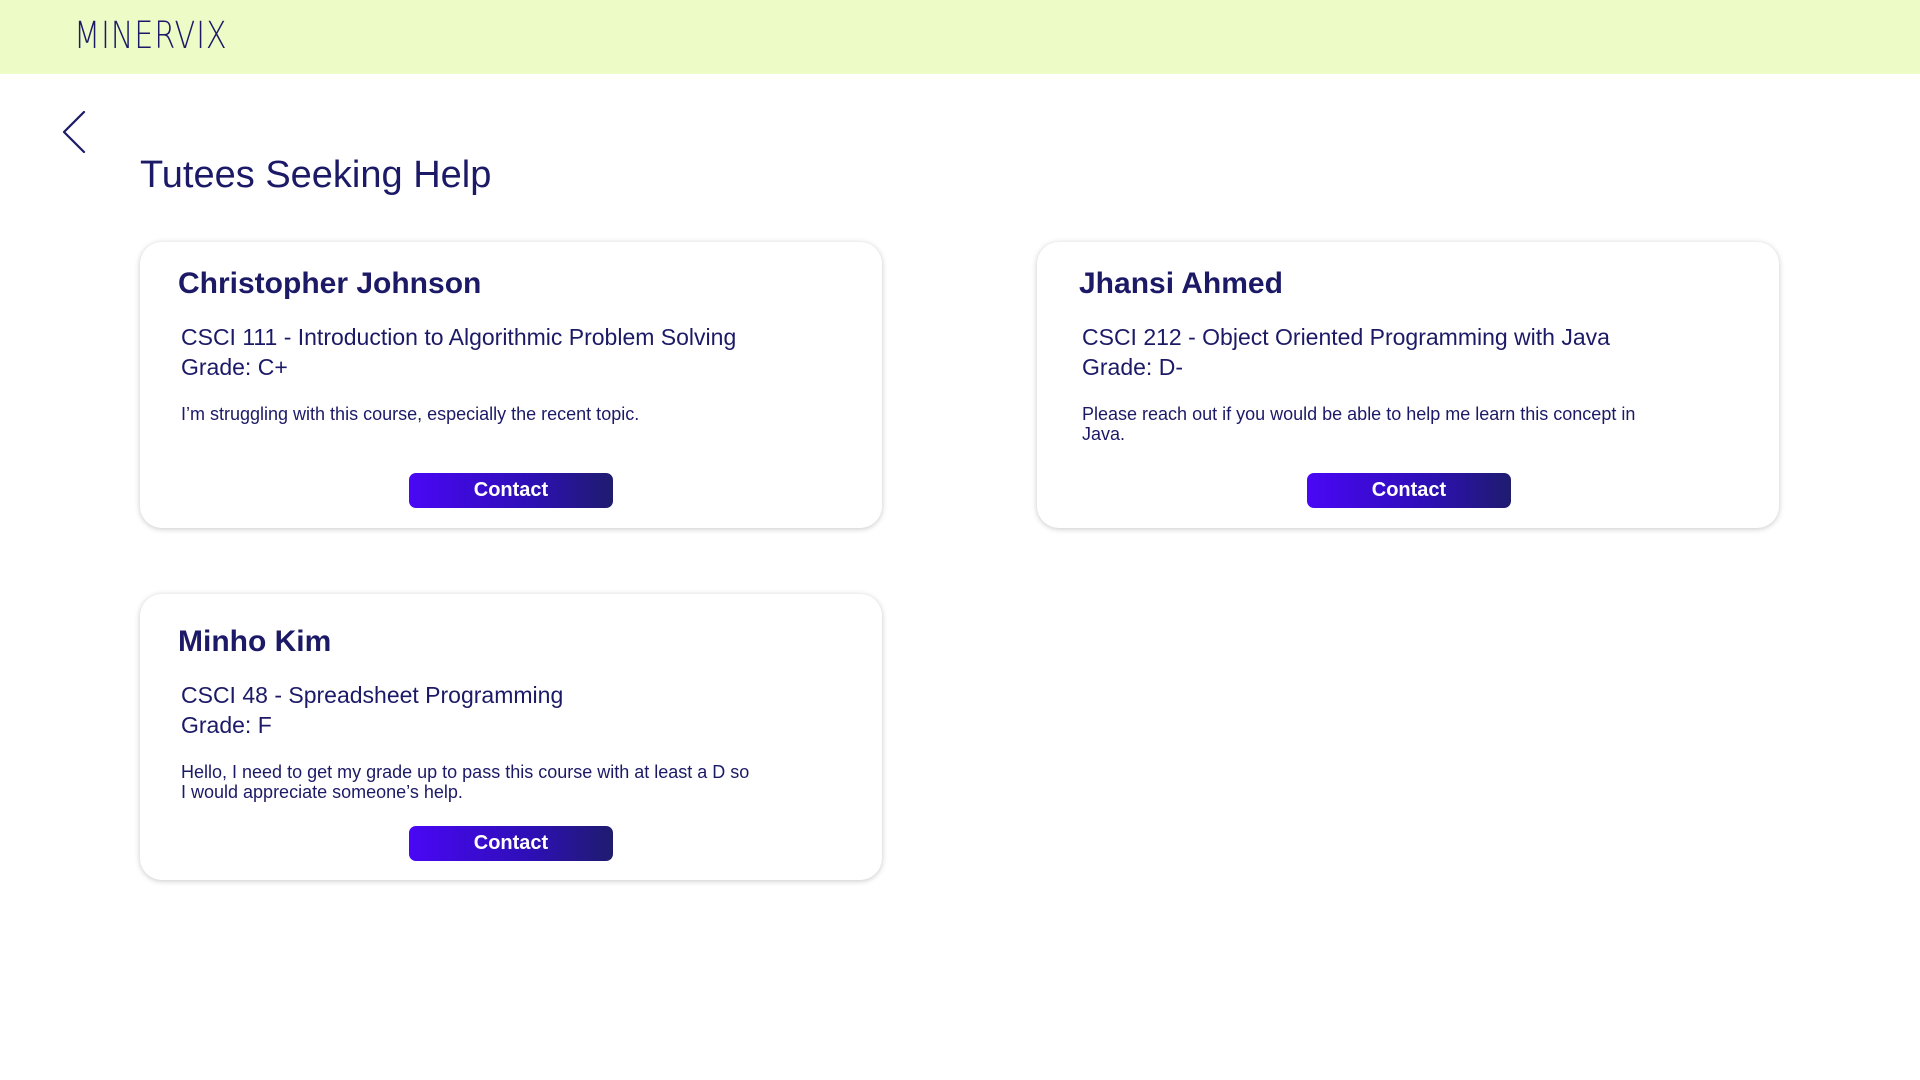 This screenshot has height=1080, width=1920. I want to click on tutee-name: Minho Kim, so click(255, 641).